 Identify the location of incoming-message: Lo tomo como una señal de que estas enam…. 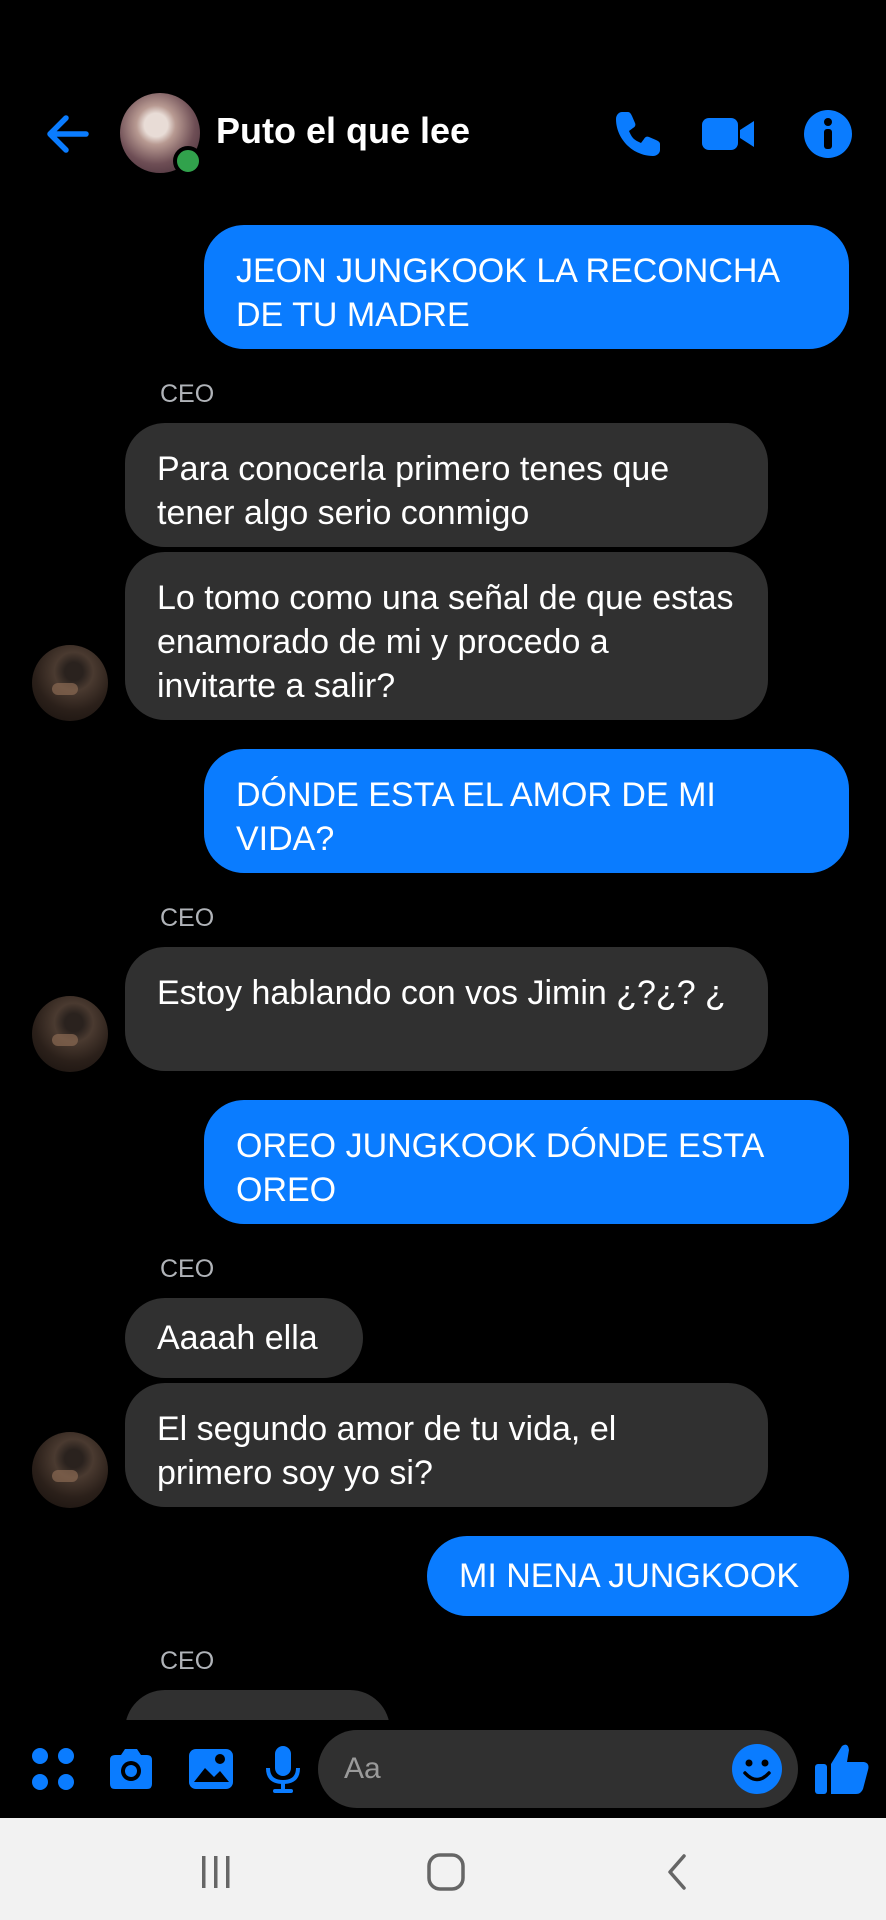
(446, 636).